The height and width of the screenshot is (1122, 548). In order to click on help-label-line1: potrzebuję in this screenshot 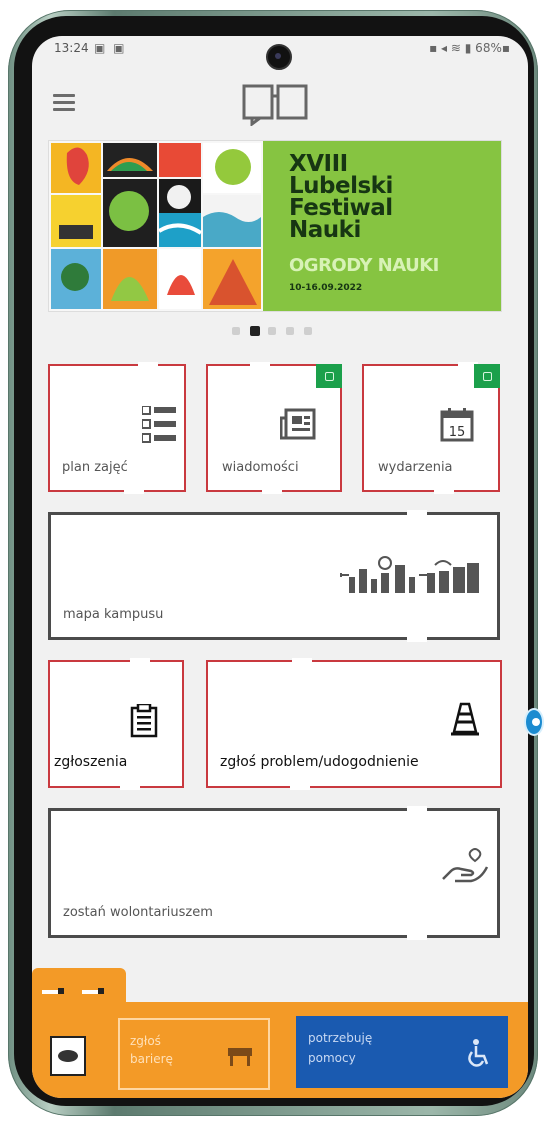, I will do `click(340, 1038)`.